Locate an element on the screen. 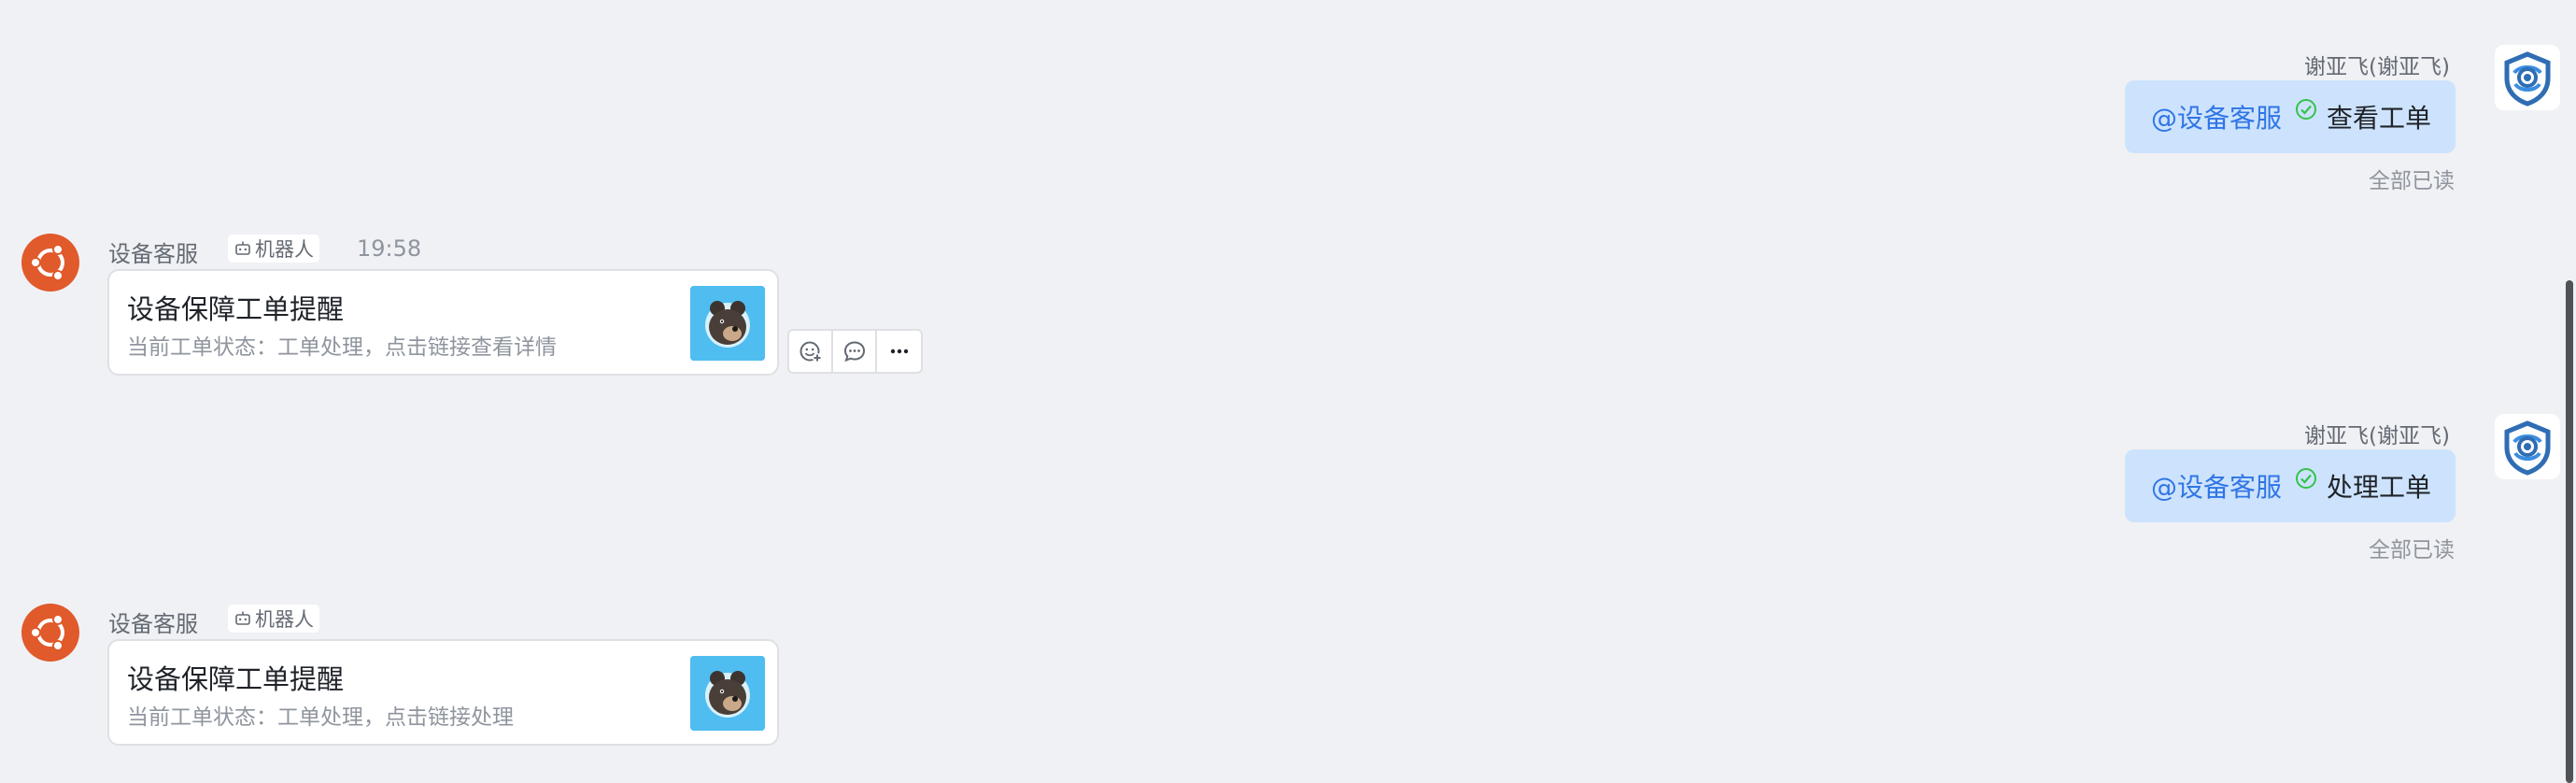 The width and height of the screenshot is (2576, 783). vertical-scrollbar is located at coordinates (2569, 392).